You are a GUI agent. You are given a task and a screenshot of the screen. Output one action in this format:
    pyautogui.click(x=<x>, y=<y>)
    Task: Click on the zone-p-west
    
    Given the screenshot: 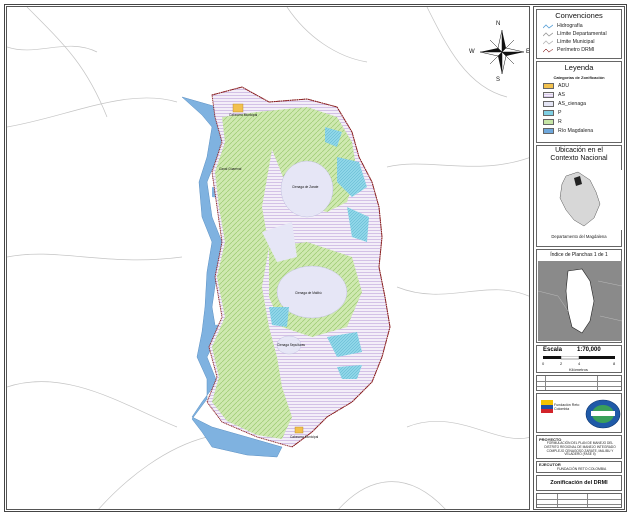 What is the action you would take?
    pyautogui.click(x=279, y=317)
    